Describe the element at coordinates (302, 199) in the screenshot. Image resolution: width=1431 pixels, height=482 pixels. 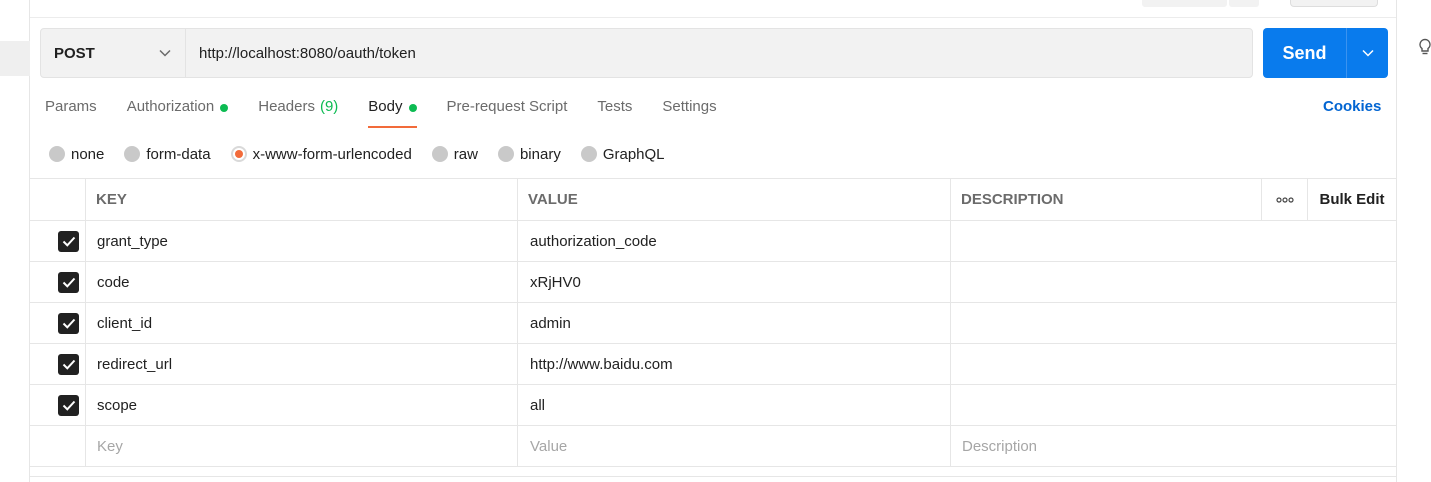
I see `header-key: KEY` at that location.